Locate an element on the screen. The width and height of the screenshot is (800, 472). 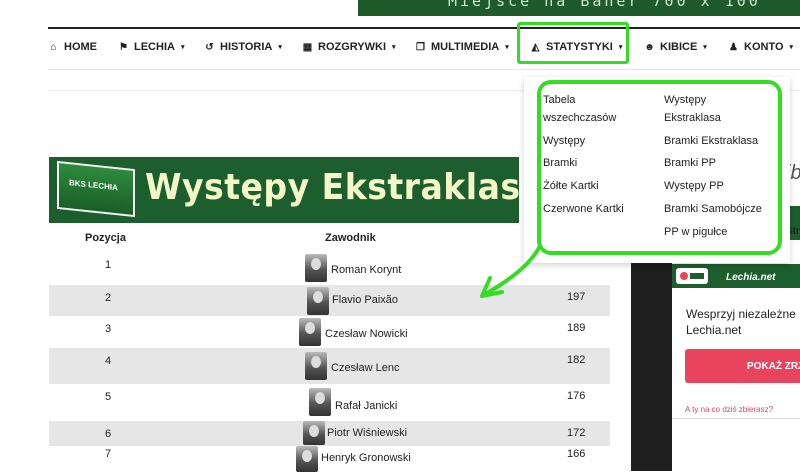
appearances-value: 176 is located at coordinates (576, 396).